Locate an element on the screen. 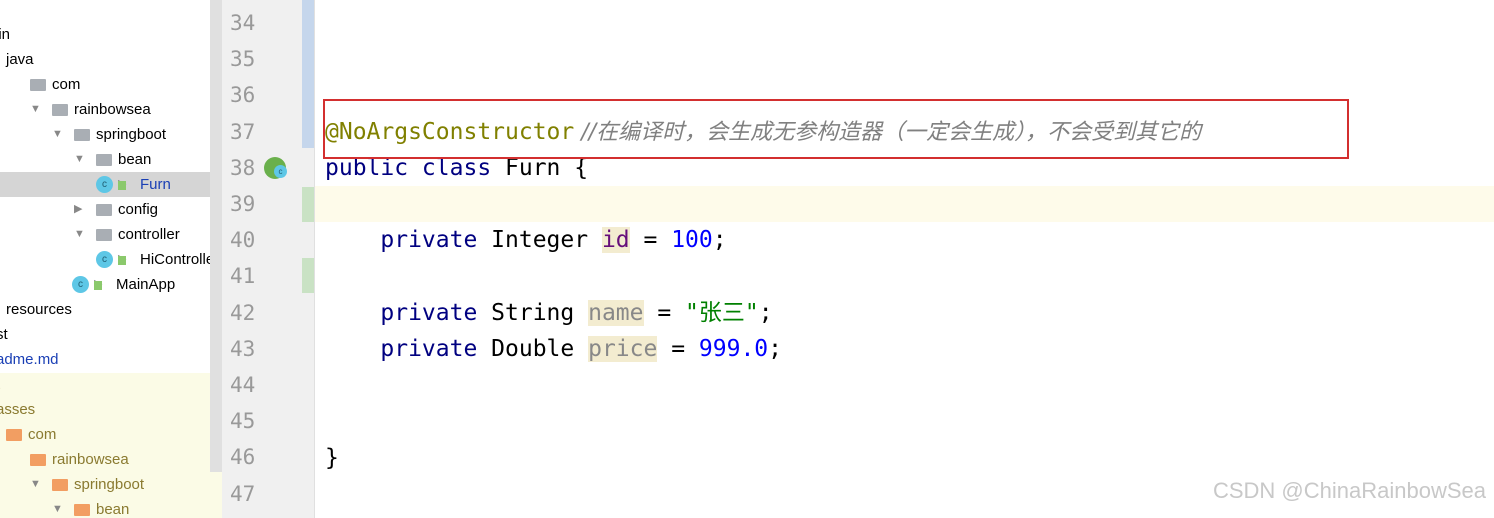  line-number: 46 is located at coordinates (243, 457).